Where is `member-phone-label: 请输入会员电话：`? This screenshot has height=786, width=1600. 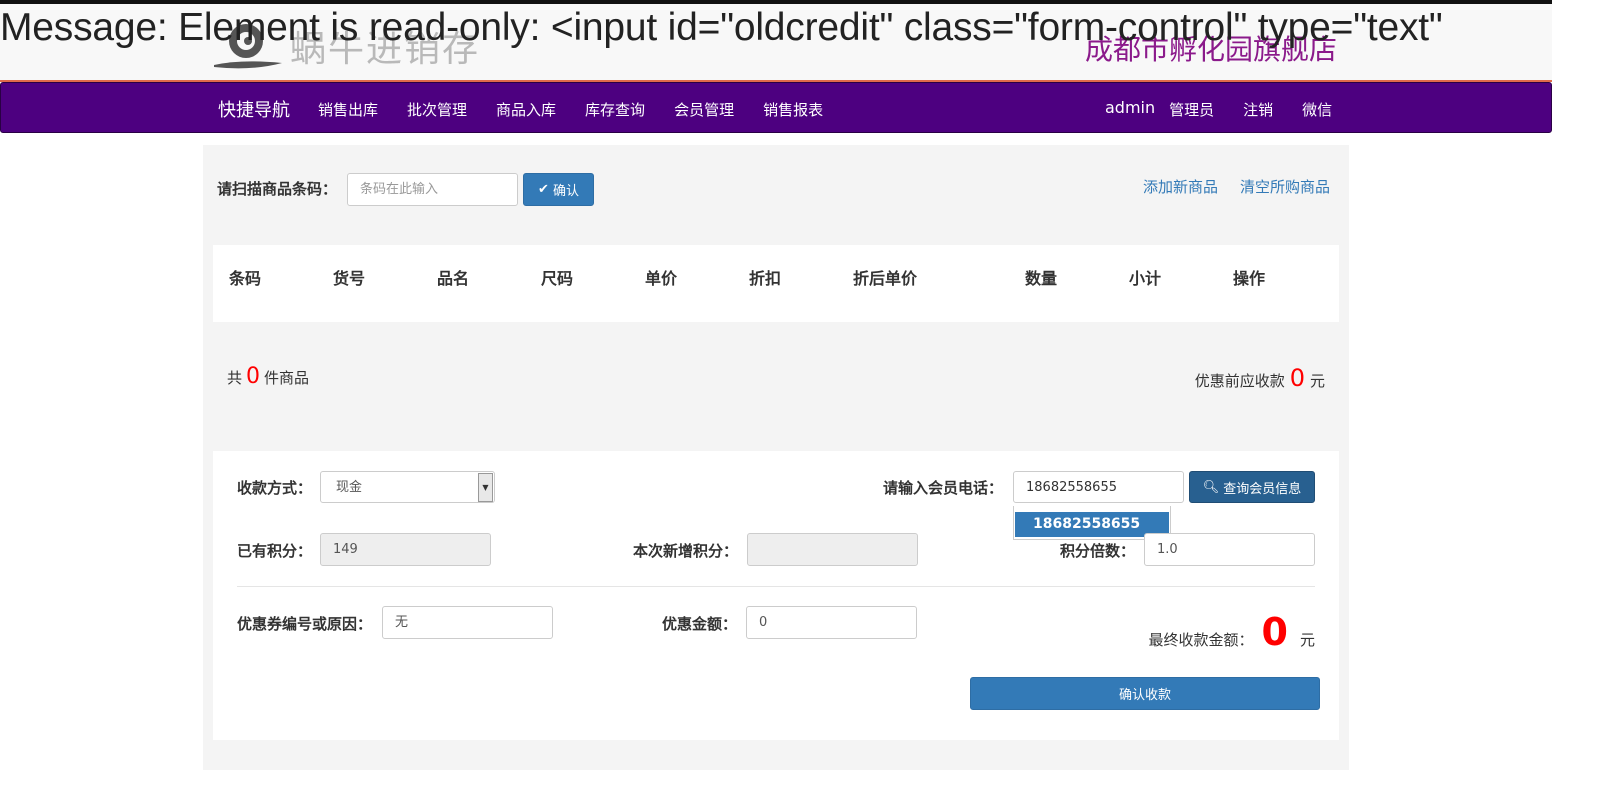
member-phone-label: 请输入会员电话： is located at coordinates (943, 488).